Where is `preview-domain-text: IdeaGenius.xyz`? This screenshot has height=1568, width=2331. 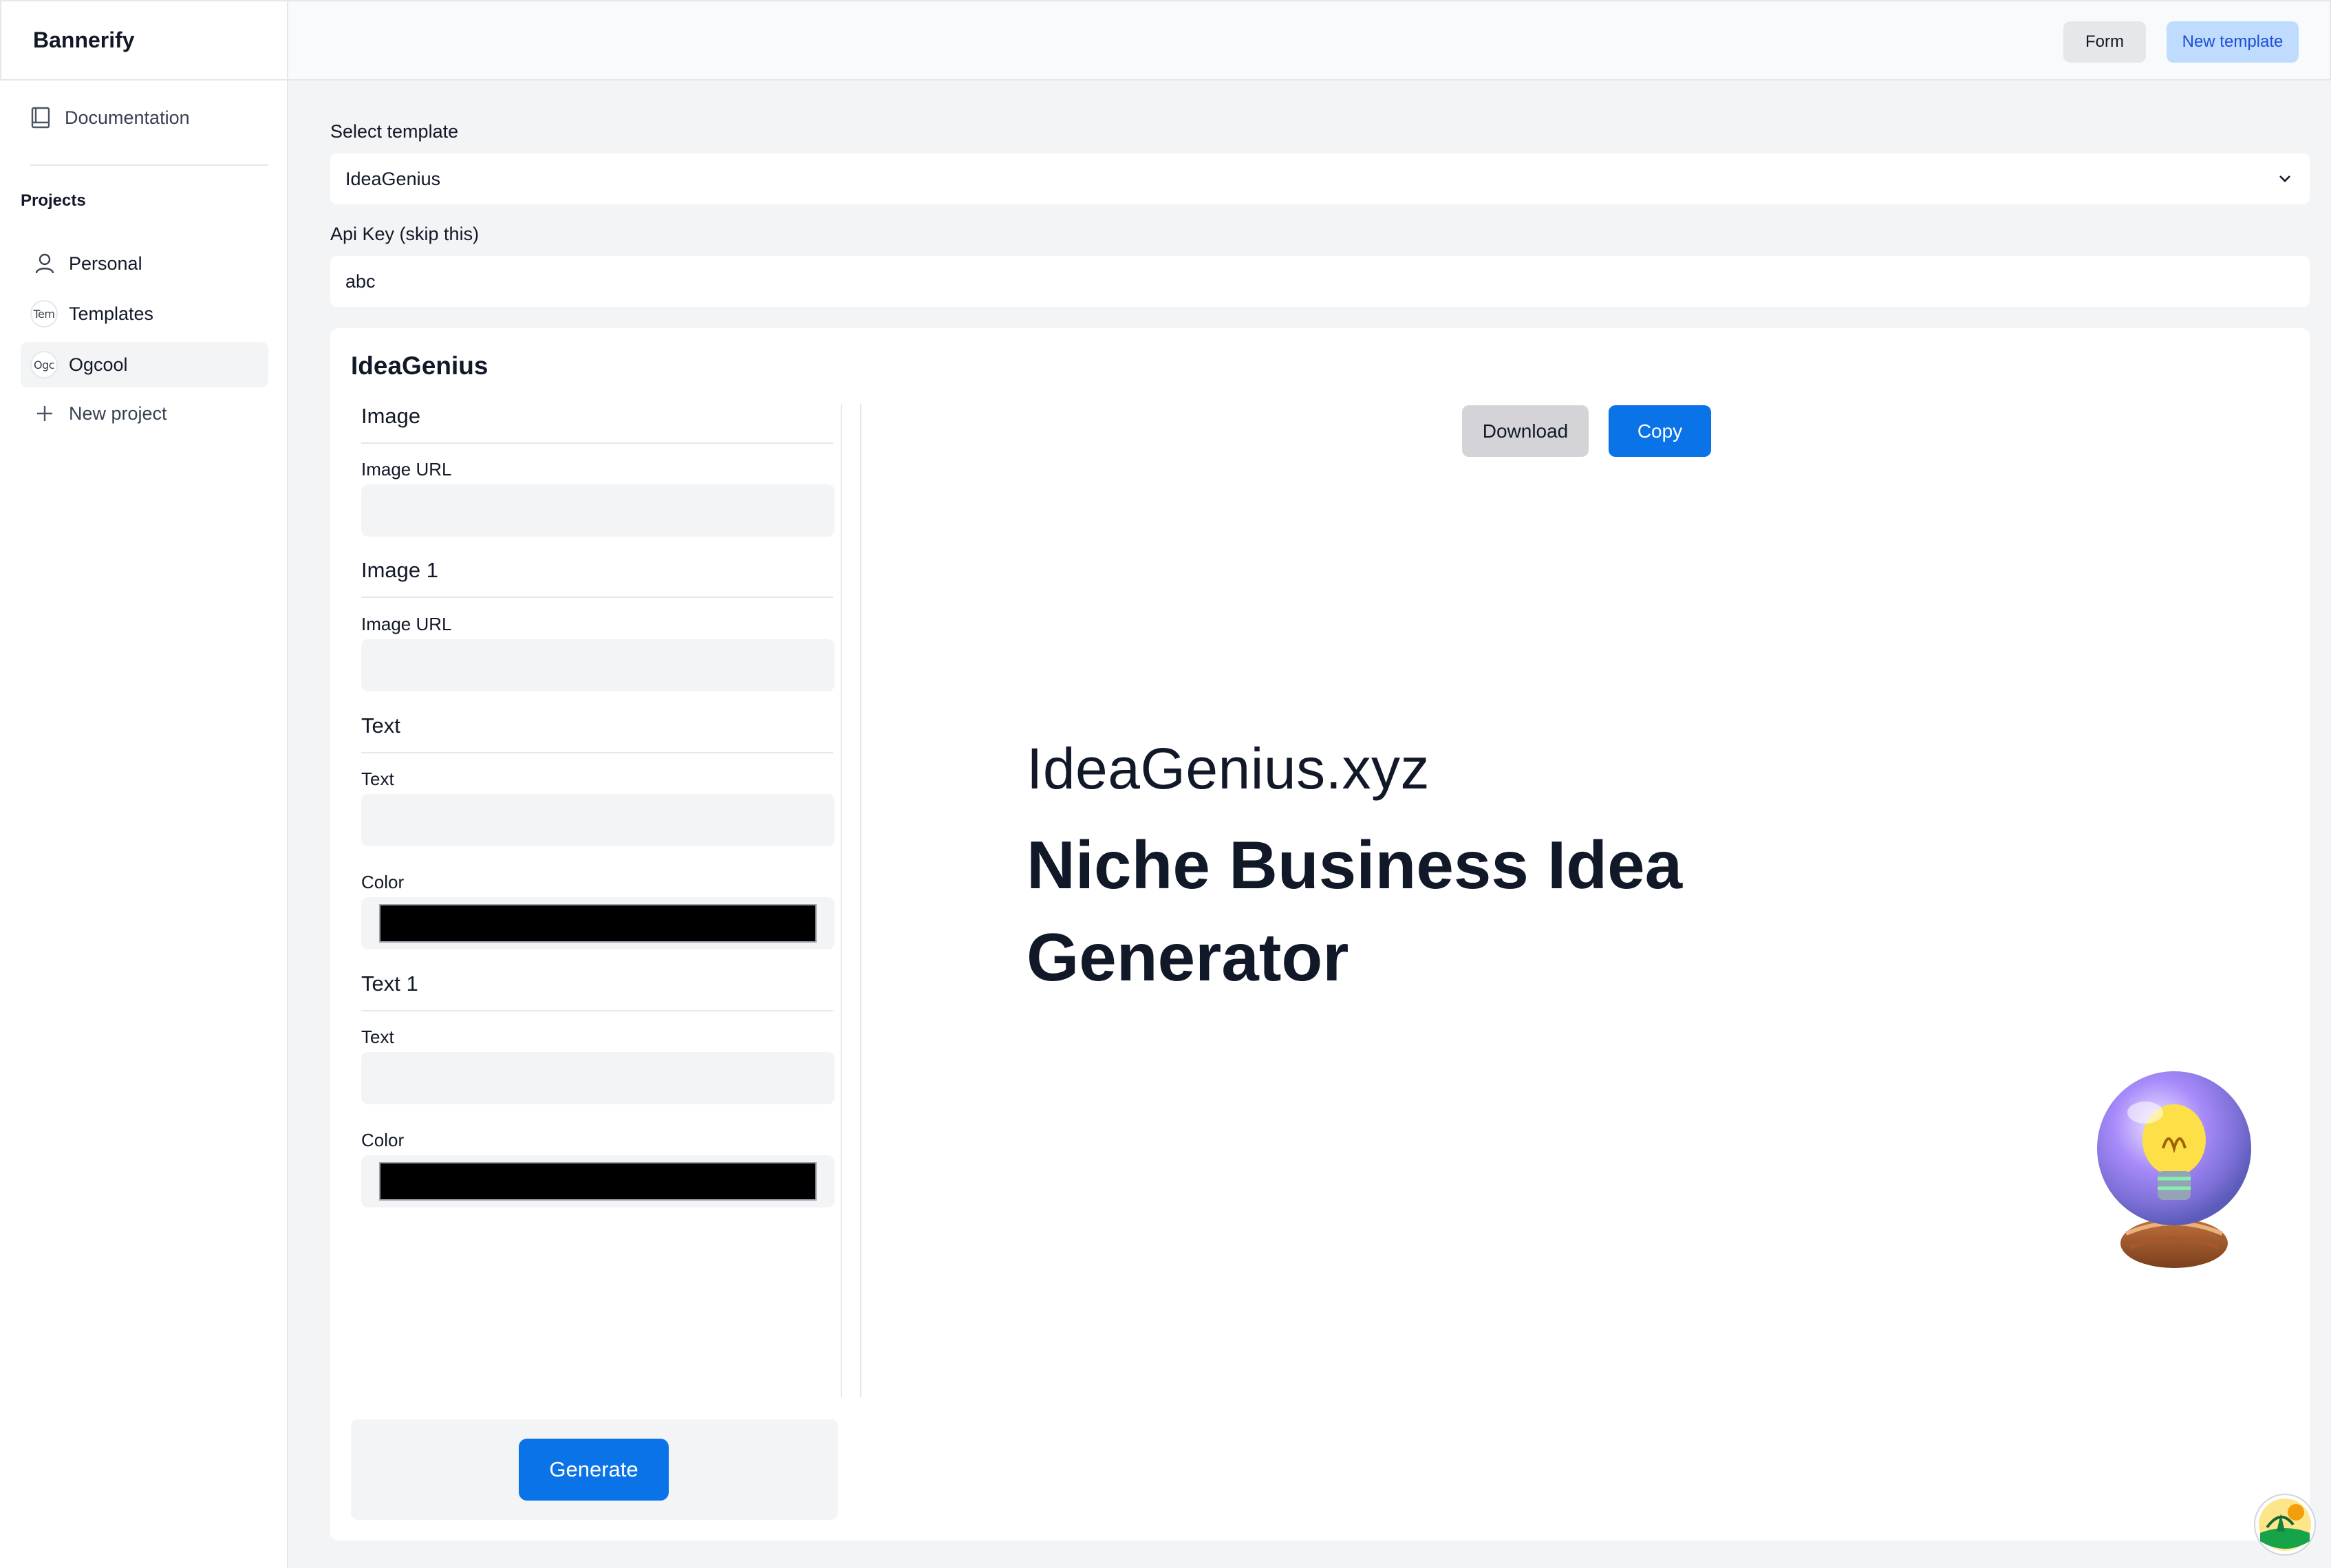
preview-domain-text: IdeaGenius.xyz is located at coordinates (1228, 768).